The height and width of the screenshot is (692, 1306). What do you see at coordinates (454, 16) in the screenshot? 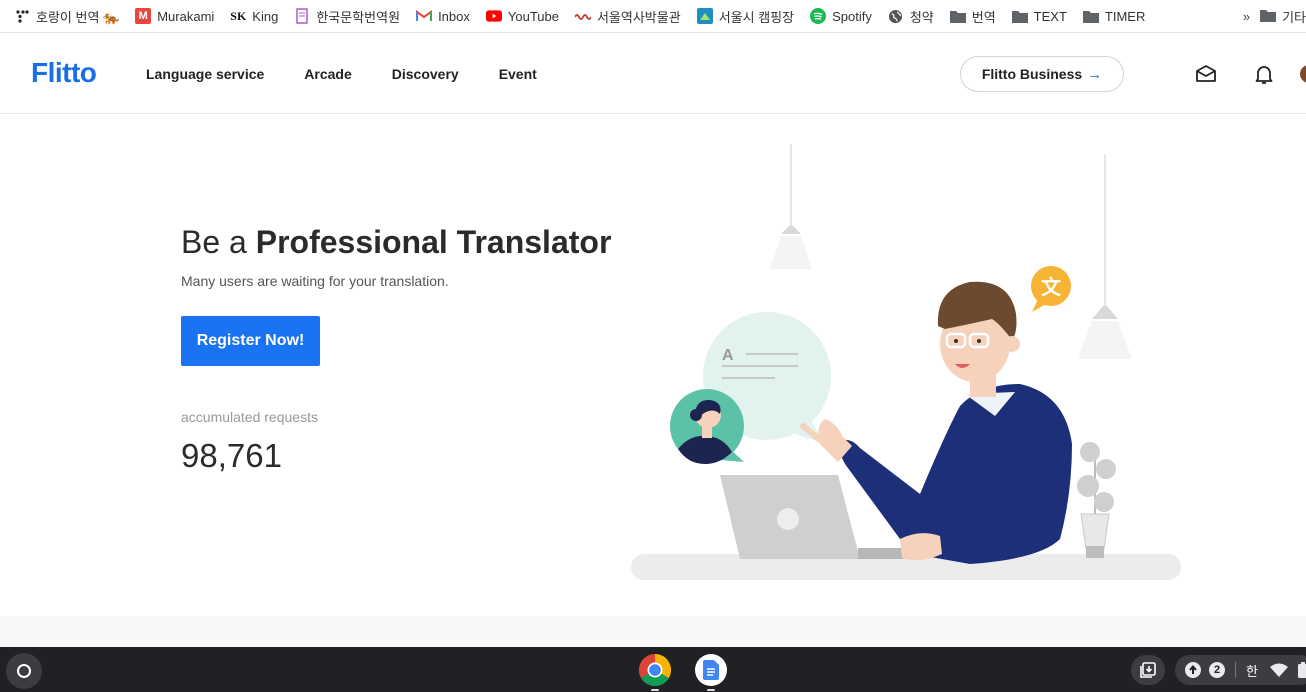
I see `bookmark-label: Inbox` at bounding box center [454, 16].